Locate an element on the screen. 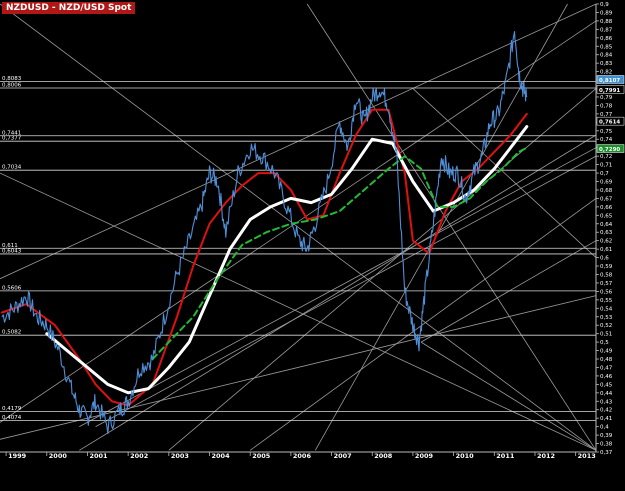  y-tick-label-17: 0,54 is located at coordinates (606, 309).